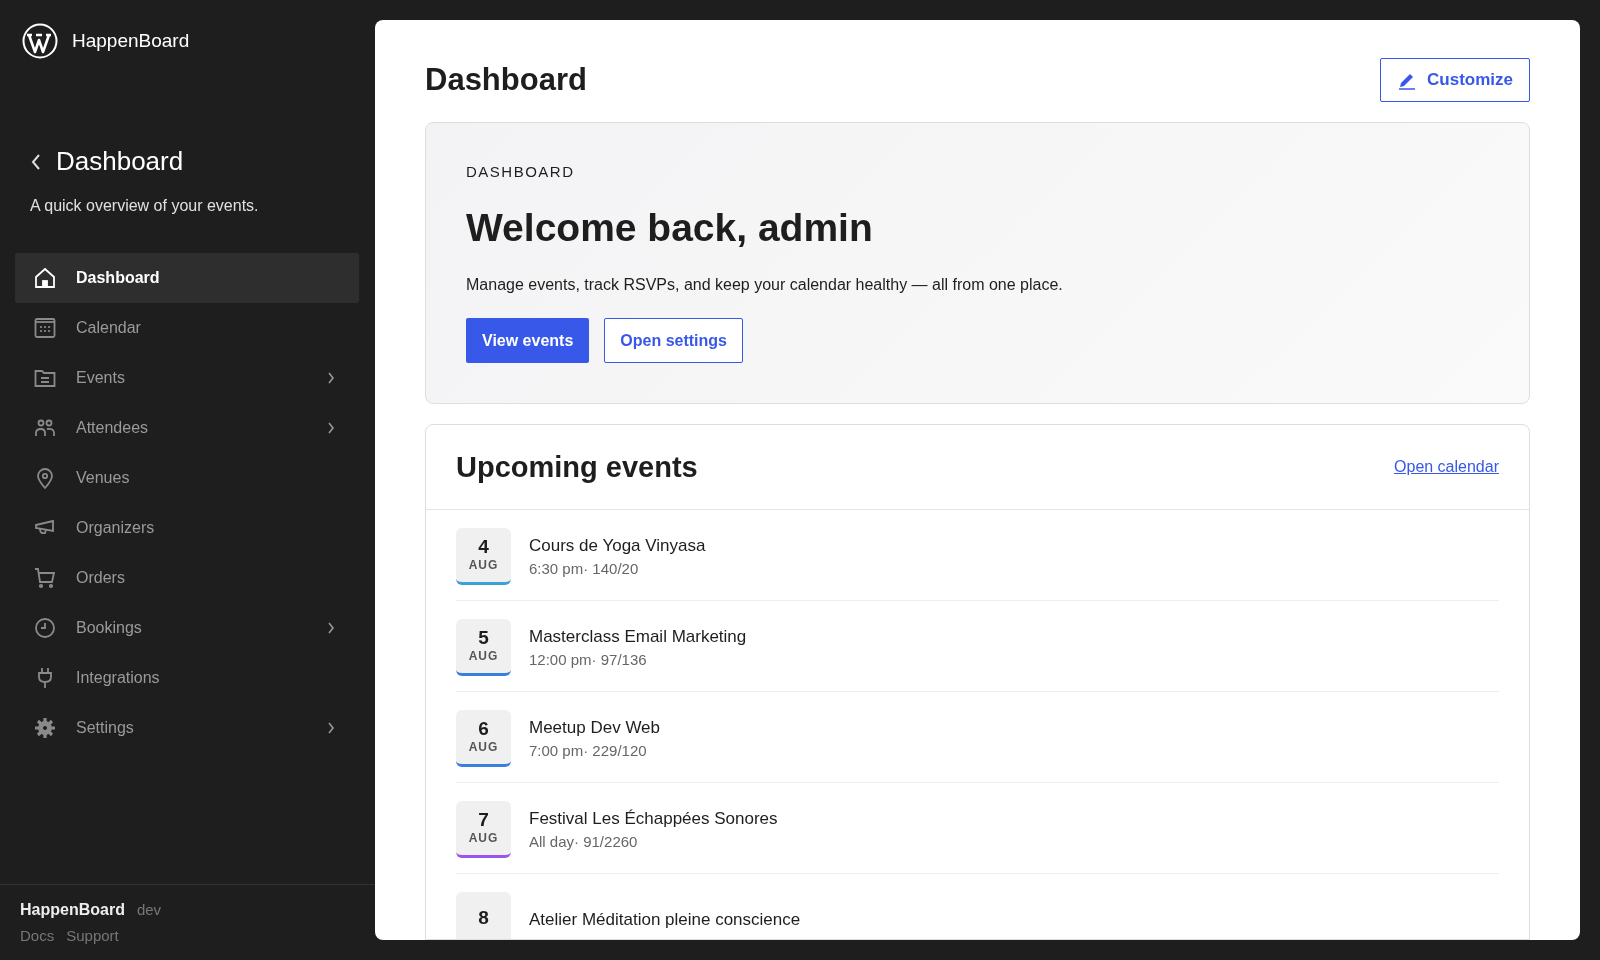 Image resolution: width=1600 pixels, height=960 pixels. What do you see at coordinates (483, 729) in the screenshot?
I see `date-day: 6` at bounding box center [483, 729].